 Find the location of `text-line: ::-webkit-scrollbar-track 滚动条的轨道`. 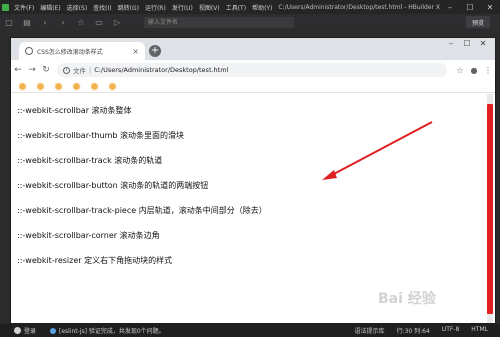

text-line: ::-webkit-scrollbar-track 滚动条的轨道 is located at coordinates (90, 160).